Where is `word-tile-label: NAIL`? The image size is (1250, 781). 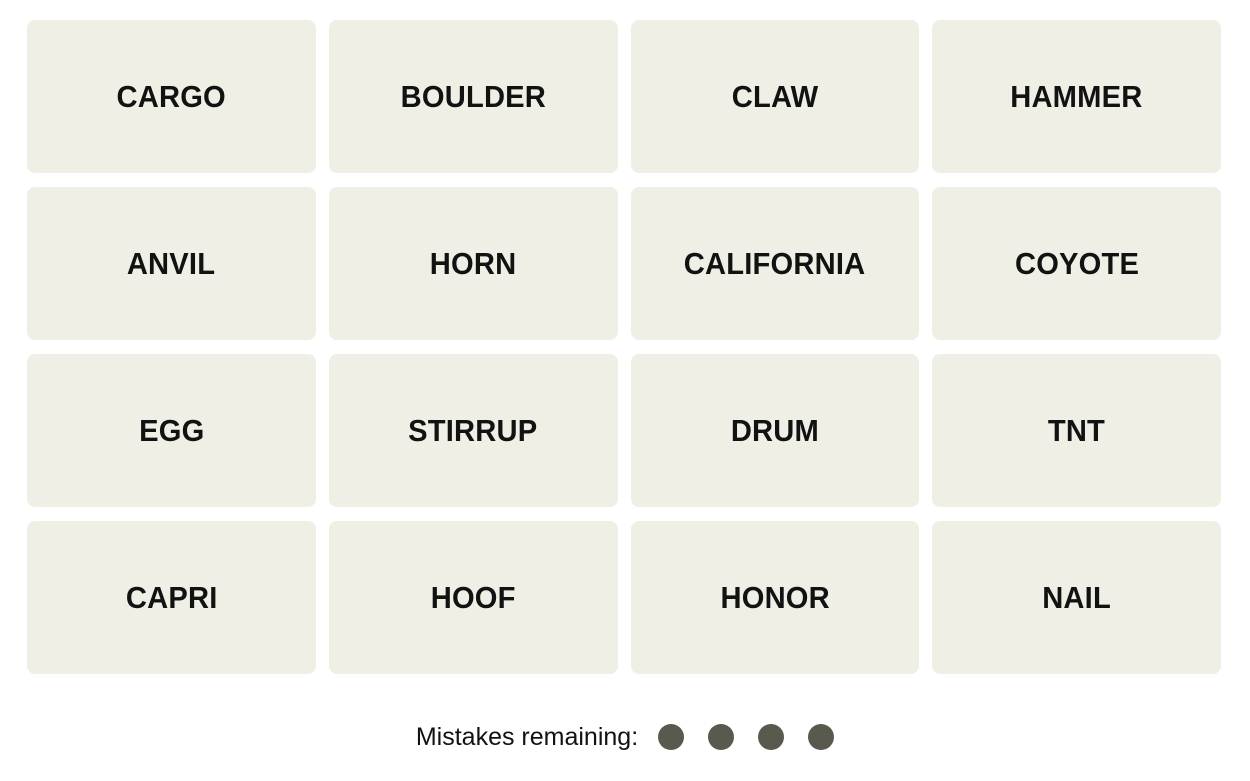
word-tile-label: NAIL is located at coordinates (1076, 597).